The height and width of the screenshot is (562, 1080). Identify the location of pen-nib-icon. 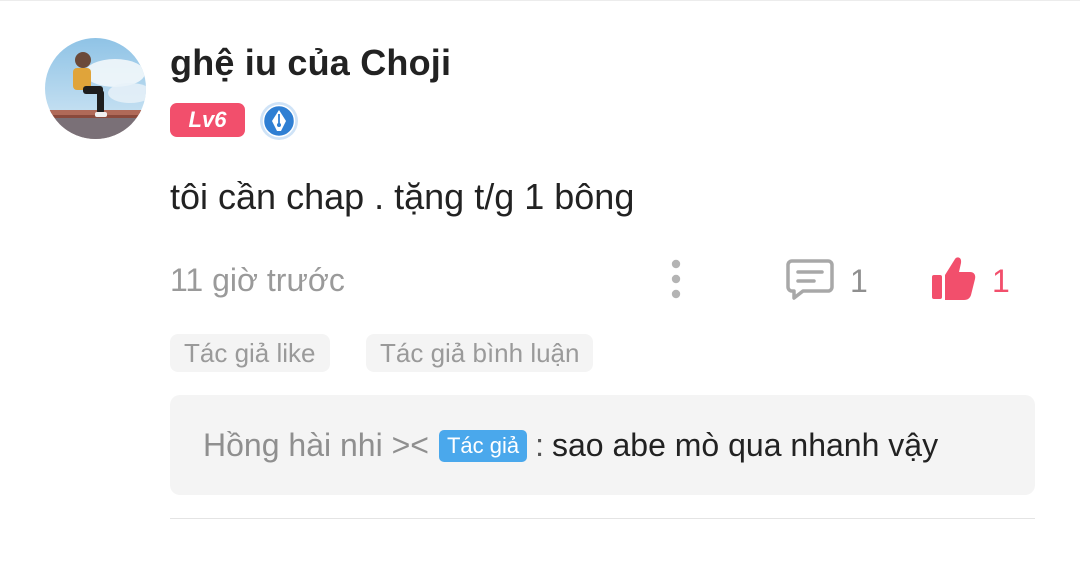
(279, 121).